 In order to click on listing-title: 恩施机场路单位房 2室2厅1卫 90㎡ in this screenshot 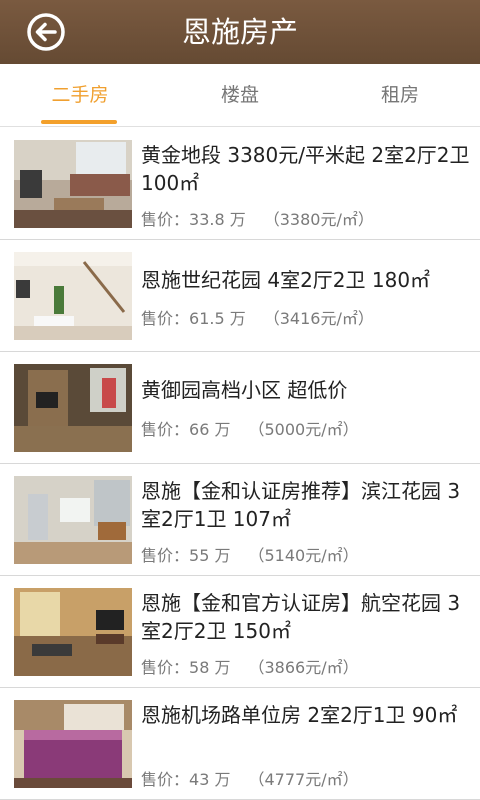, I will do `click(299, 715)`.